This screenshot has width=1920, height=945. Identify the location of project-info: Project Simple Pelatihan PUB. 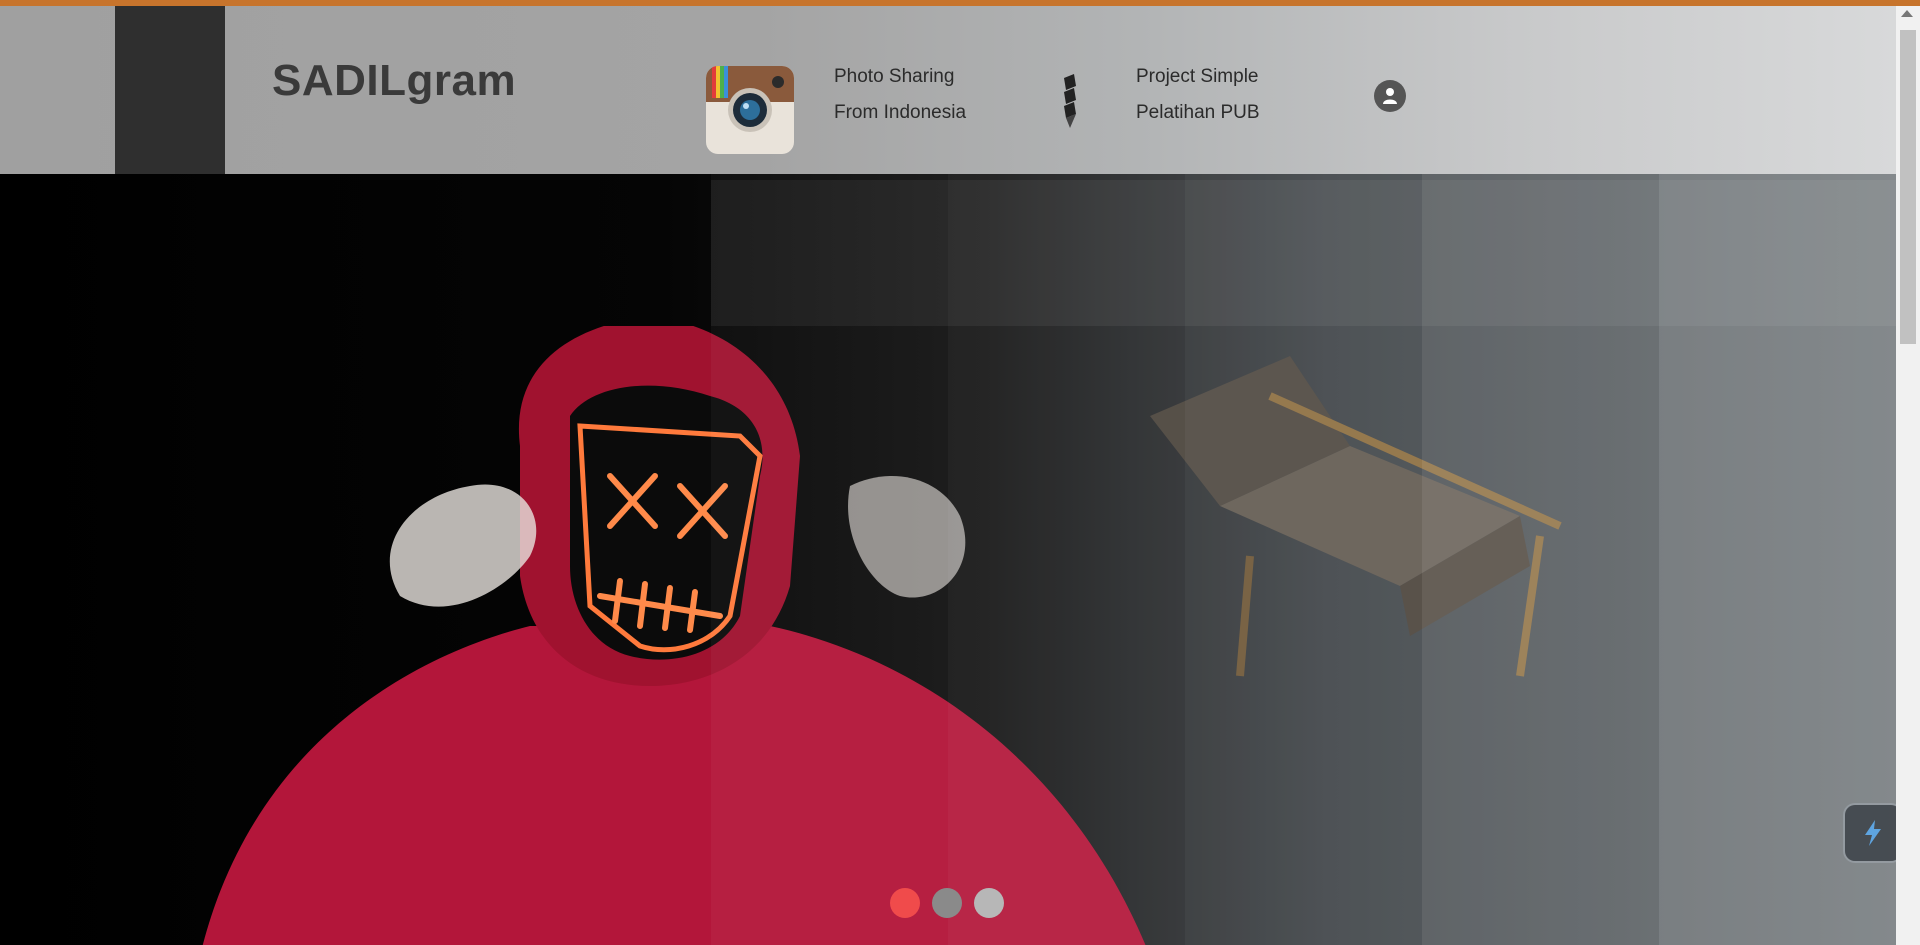
(1198, 95).